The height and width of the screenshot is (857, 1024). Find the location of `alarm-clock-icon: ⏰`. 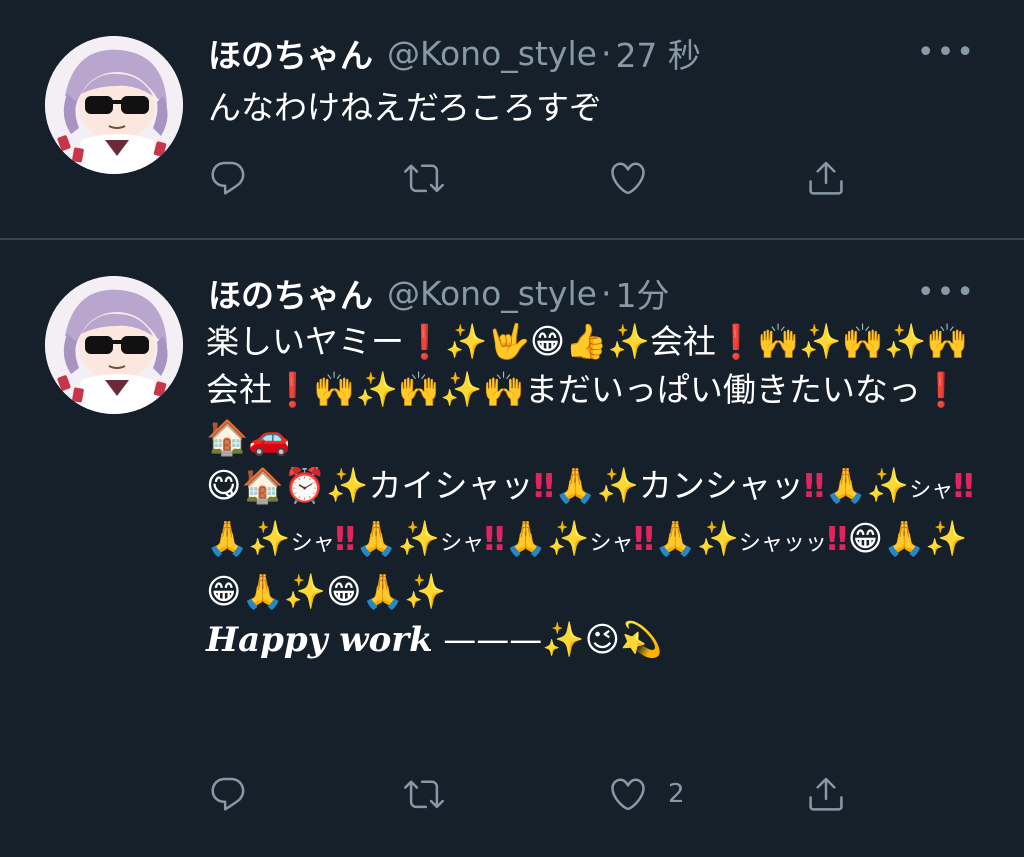

alarm-clock-icon: ⏰ is located at coordinates (305, 486).